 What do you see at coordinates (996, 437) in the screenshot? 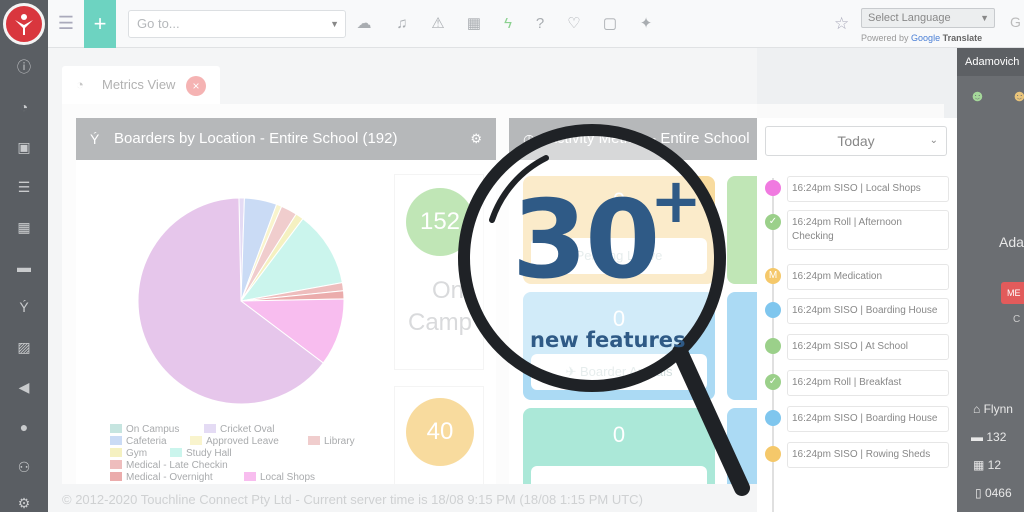
I see `profile-room: 132` at bounding box center [996, 437].